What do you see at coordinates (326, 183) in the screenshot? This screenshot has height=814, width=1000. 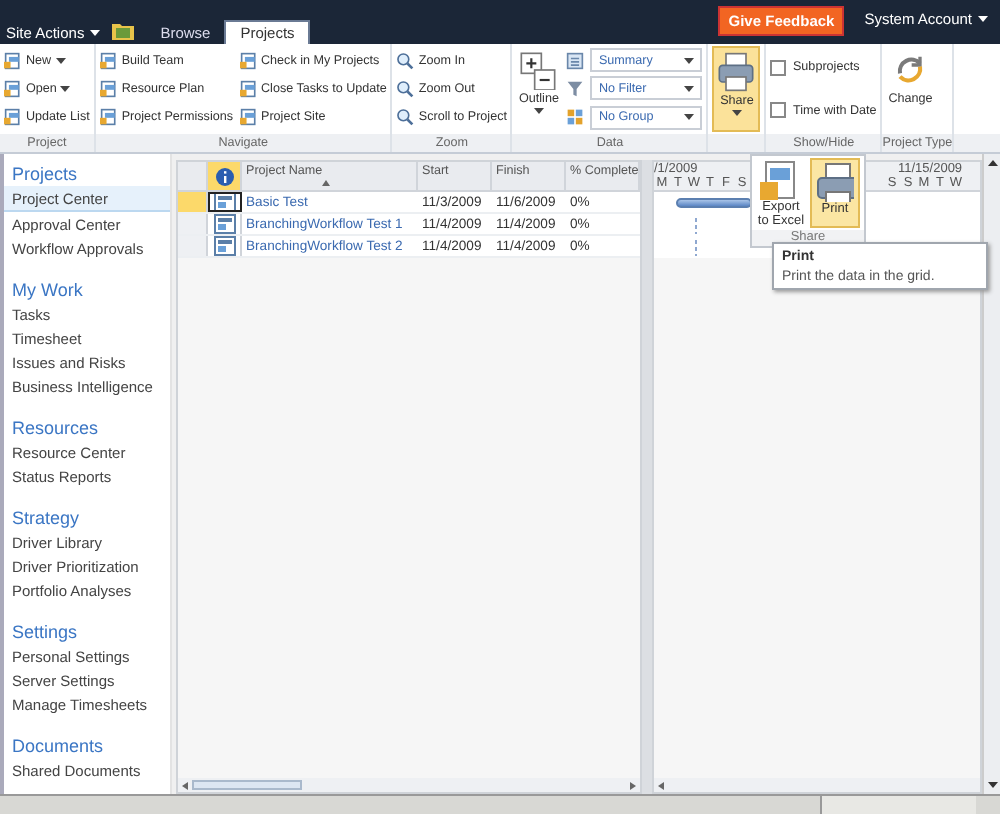 I see `sort-icon` at bounding box center [326, 183].